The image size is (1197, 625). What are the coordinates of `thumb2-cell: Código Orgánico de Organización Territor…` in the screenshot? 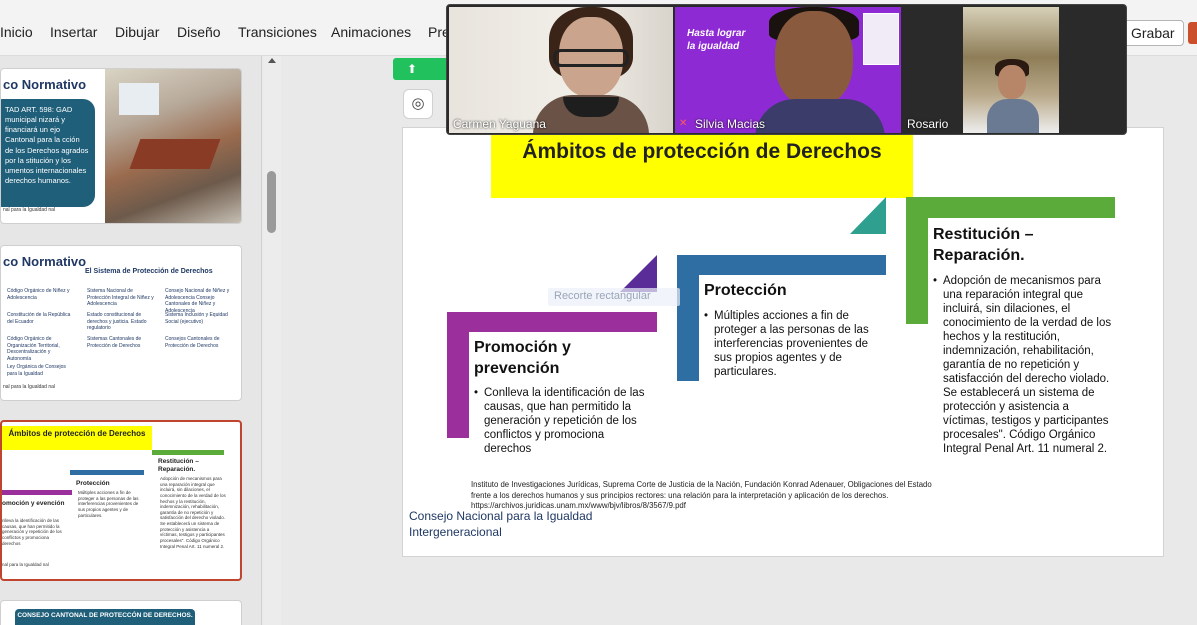 It's located at (33, 349).